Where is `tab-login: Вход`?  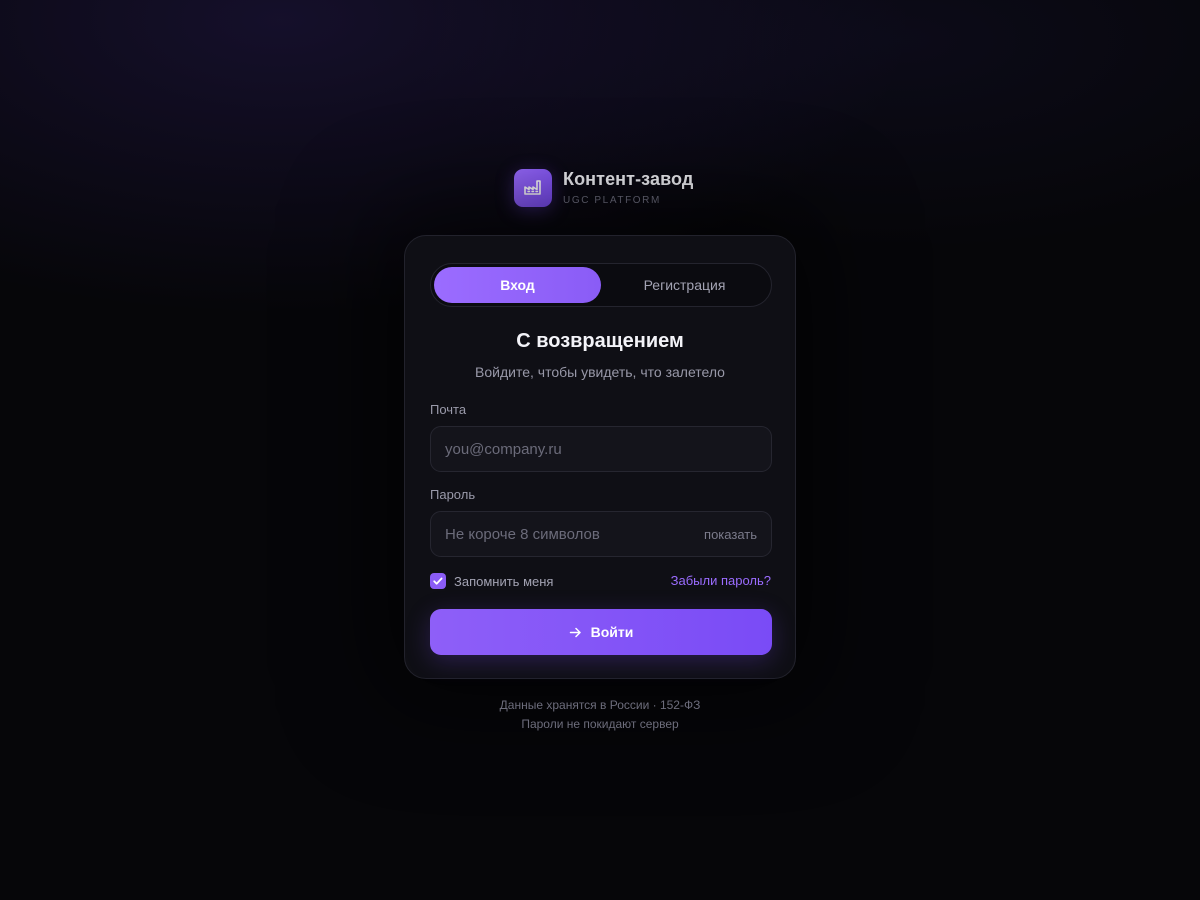
tab-login: Вход is located at coordinates (517, 285).